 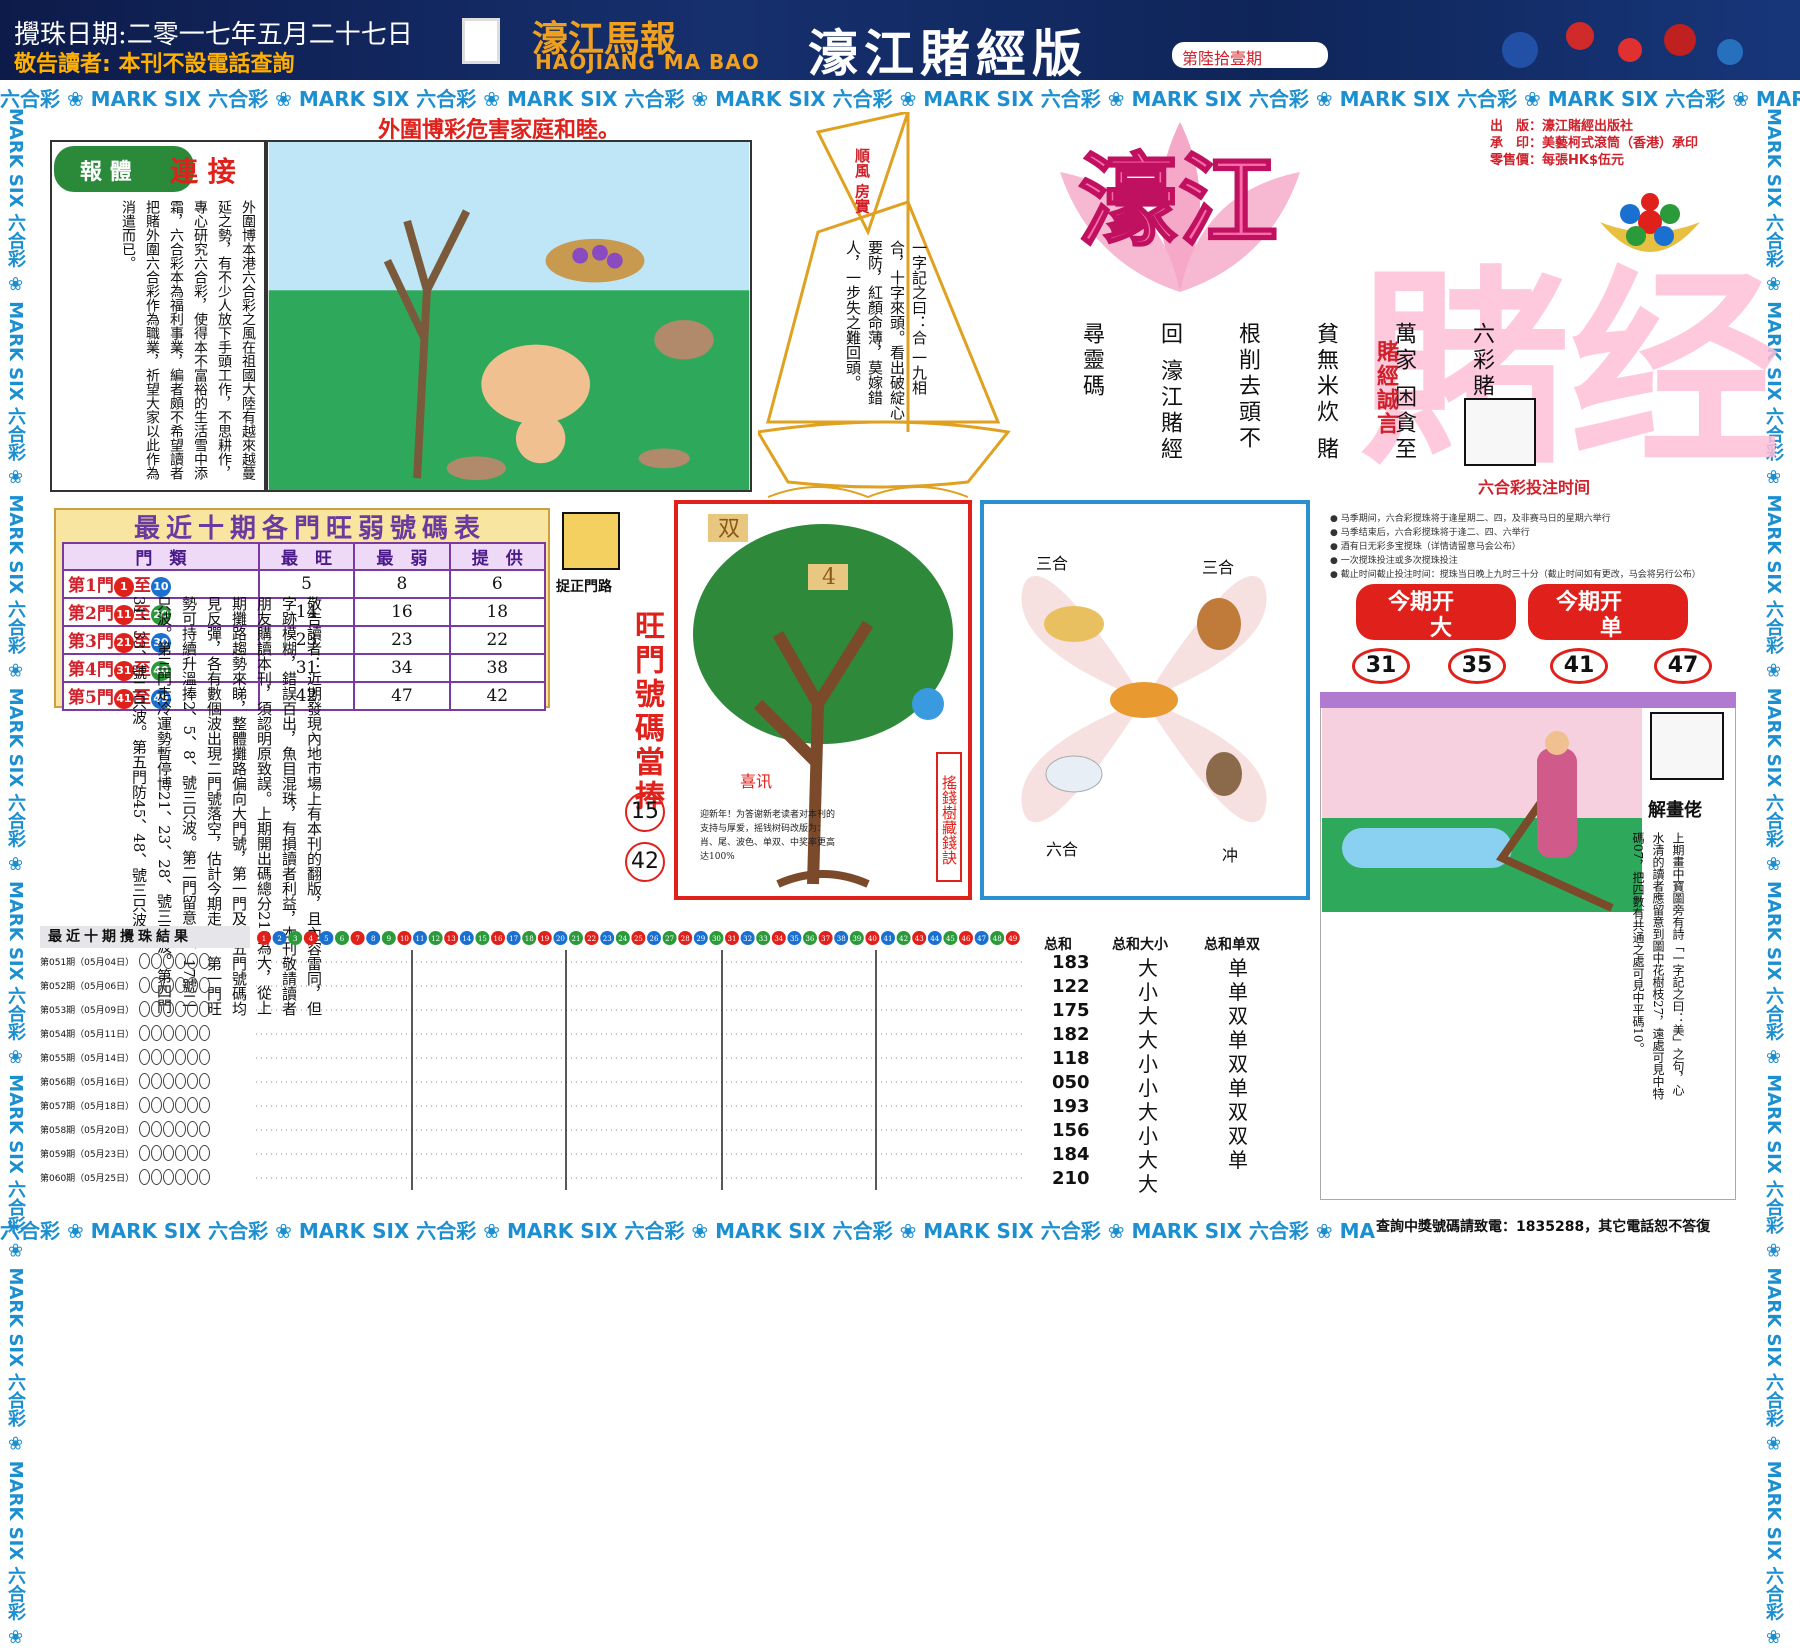 I want to click on number-label: 29, so click(x=700, y=939).